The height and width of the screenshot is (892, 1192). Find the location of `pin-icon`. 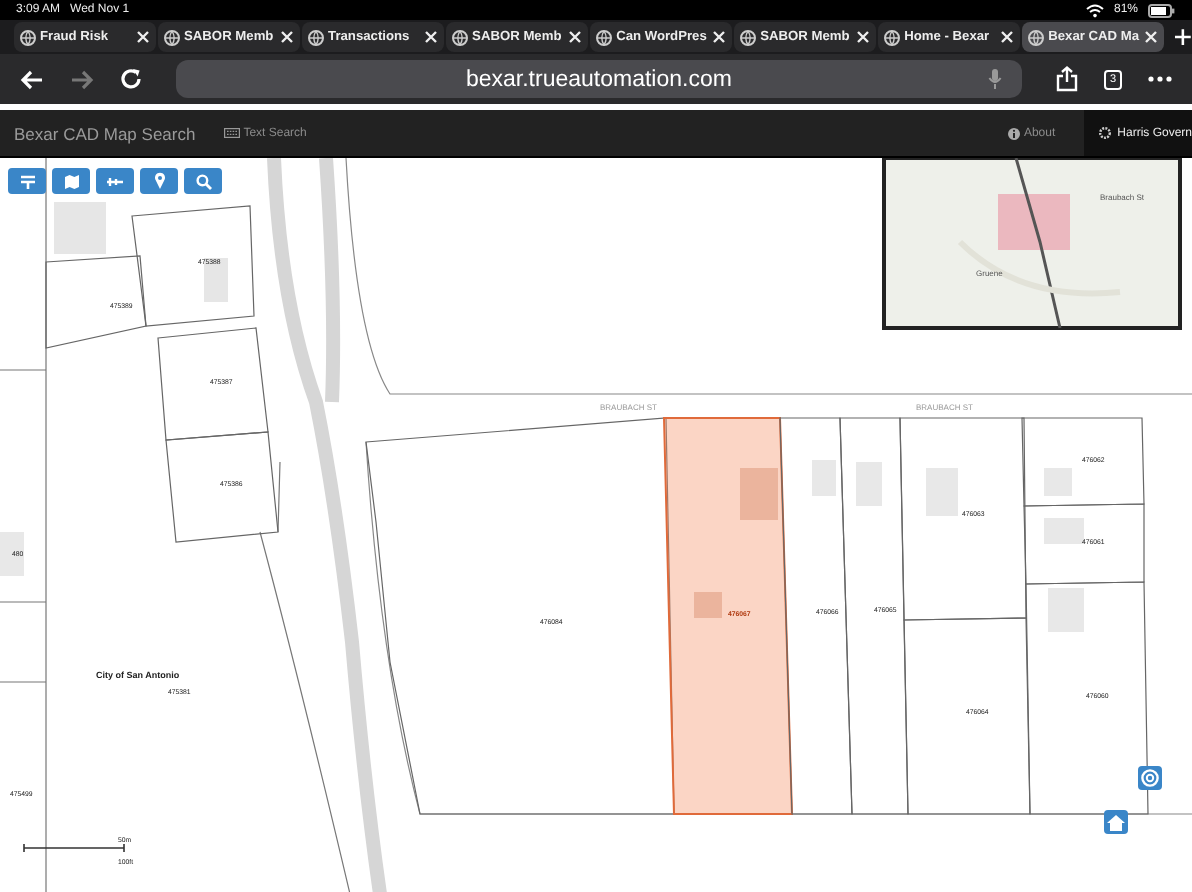

pin-icon is located at coordinates (159, 181).